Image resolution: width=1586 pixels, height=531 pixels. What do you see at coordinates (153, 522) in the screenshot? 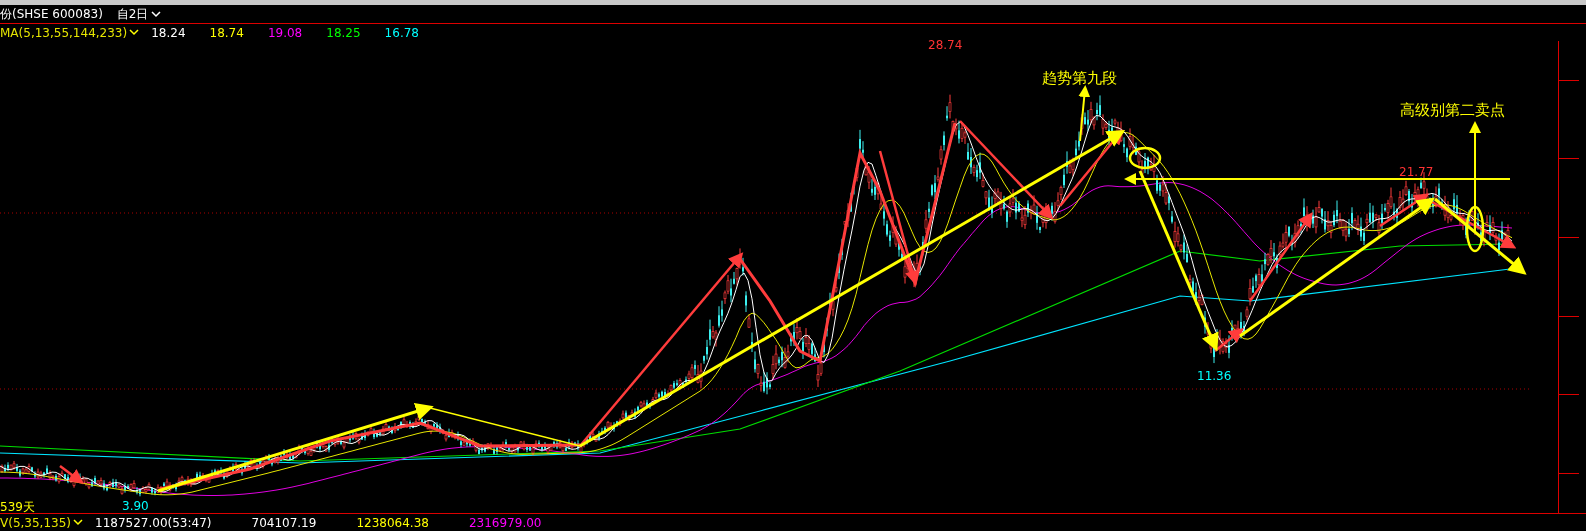
I see `volume-value: 1187527.00(53:47)` at bounding box center [153, 522].